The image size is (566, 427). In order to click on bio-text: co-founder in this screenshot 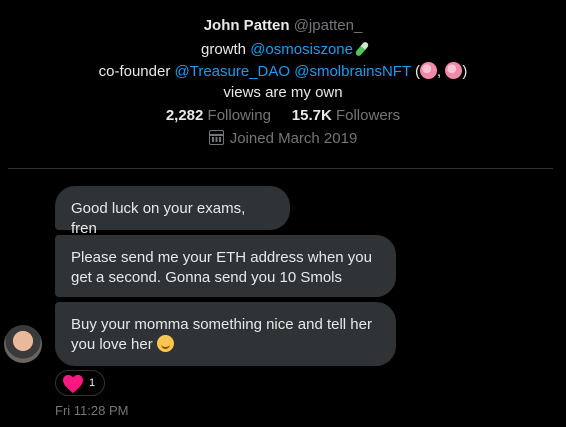, I will do `click(136, 71)`.